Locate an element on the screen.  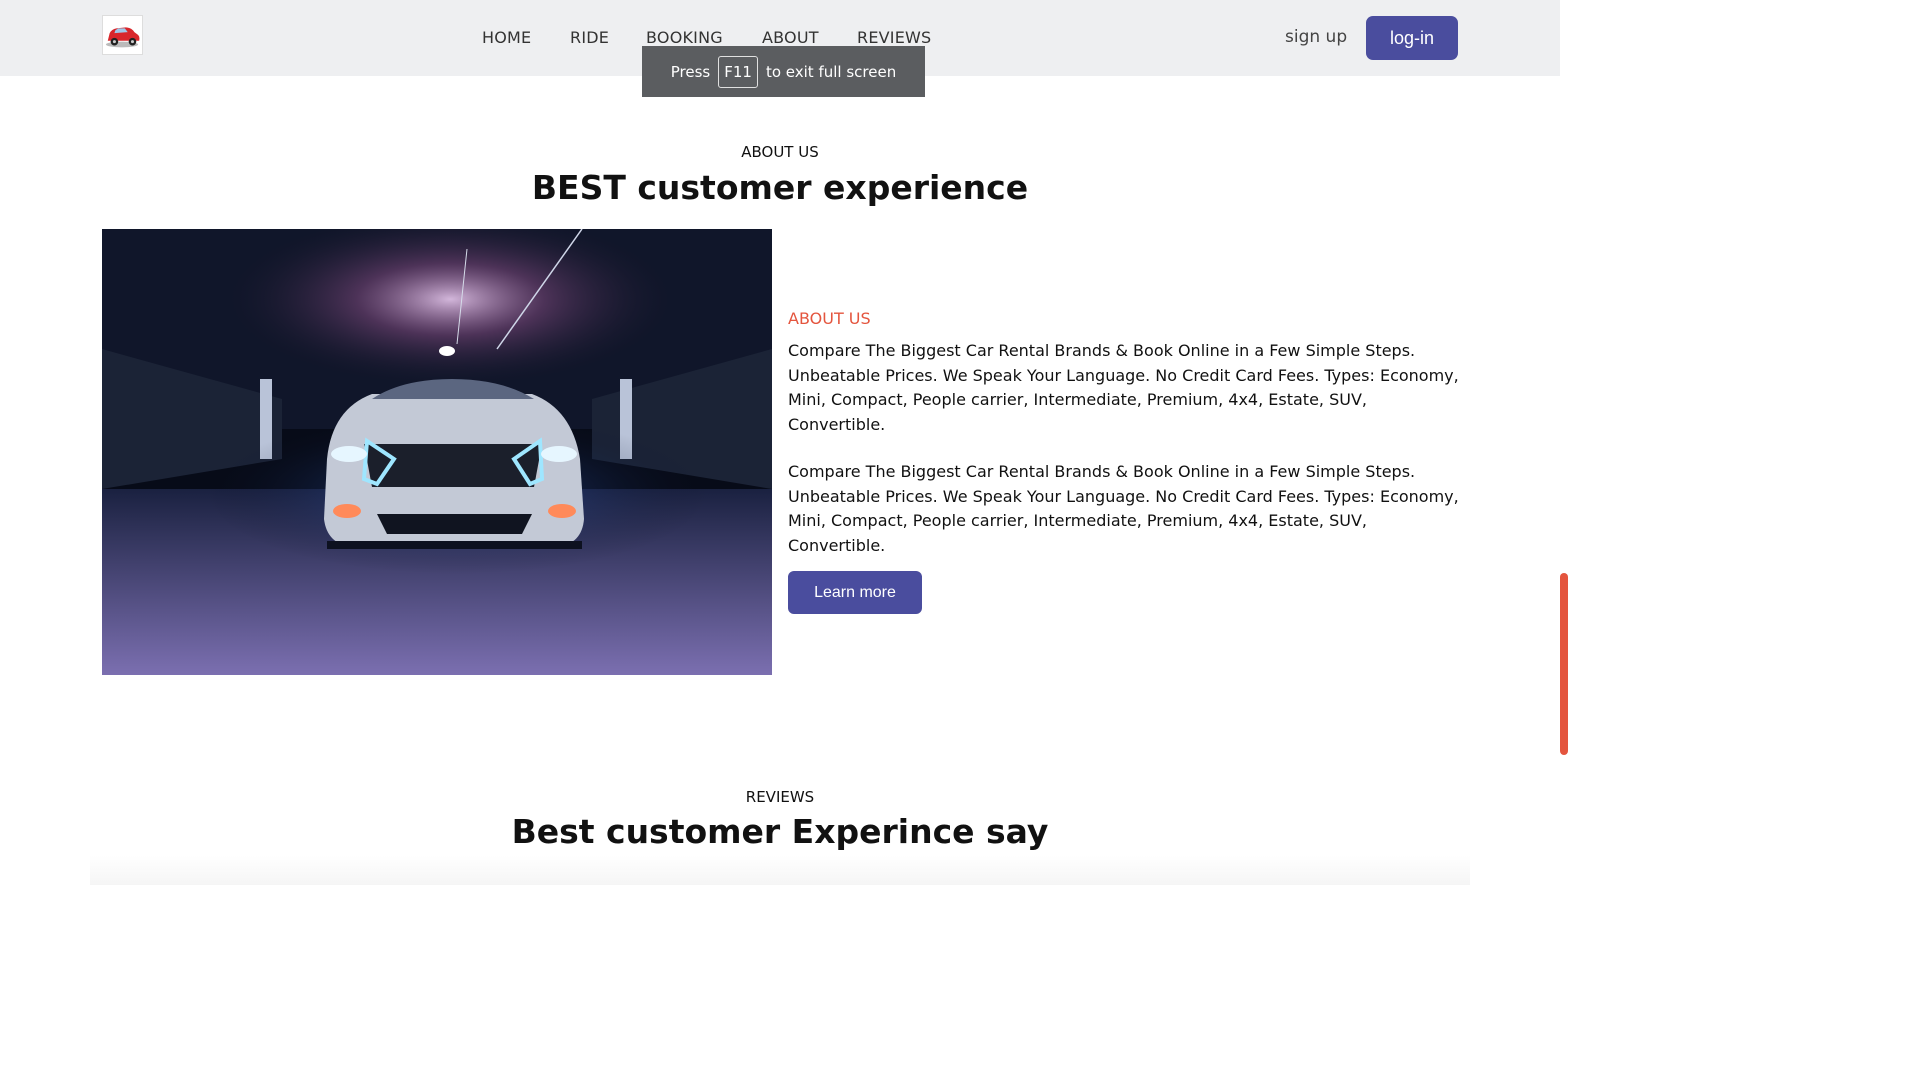
toast-suffix: to exit full screen is located at coordinates (831, 71).